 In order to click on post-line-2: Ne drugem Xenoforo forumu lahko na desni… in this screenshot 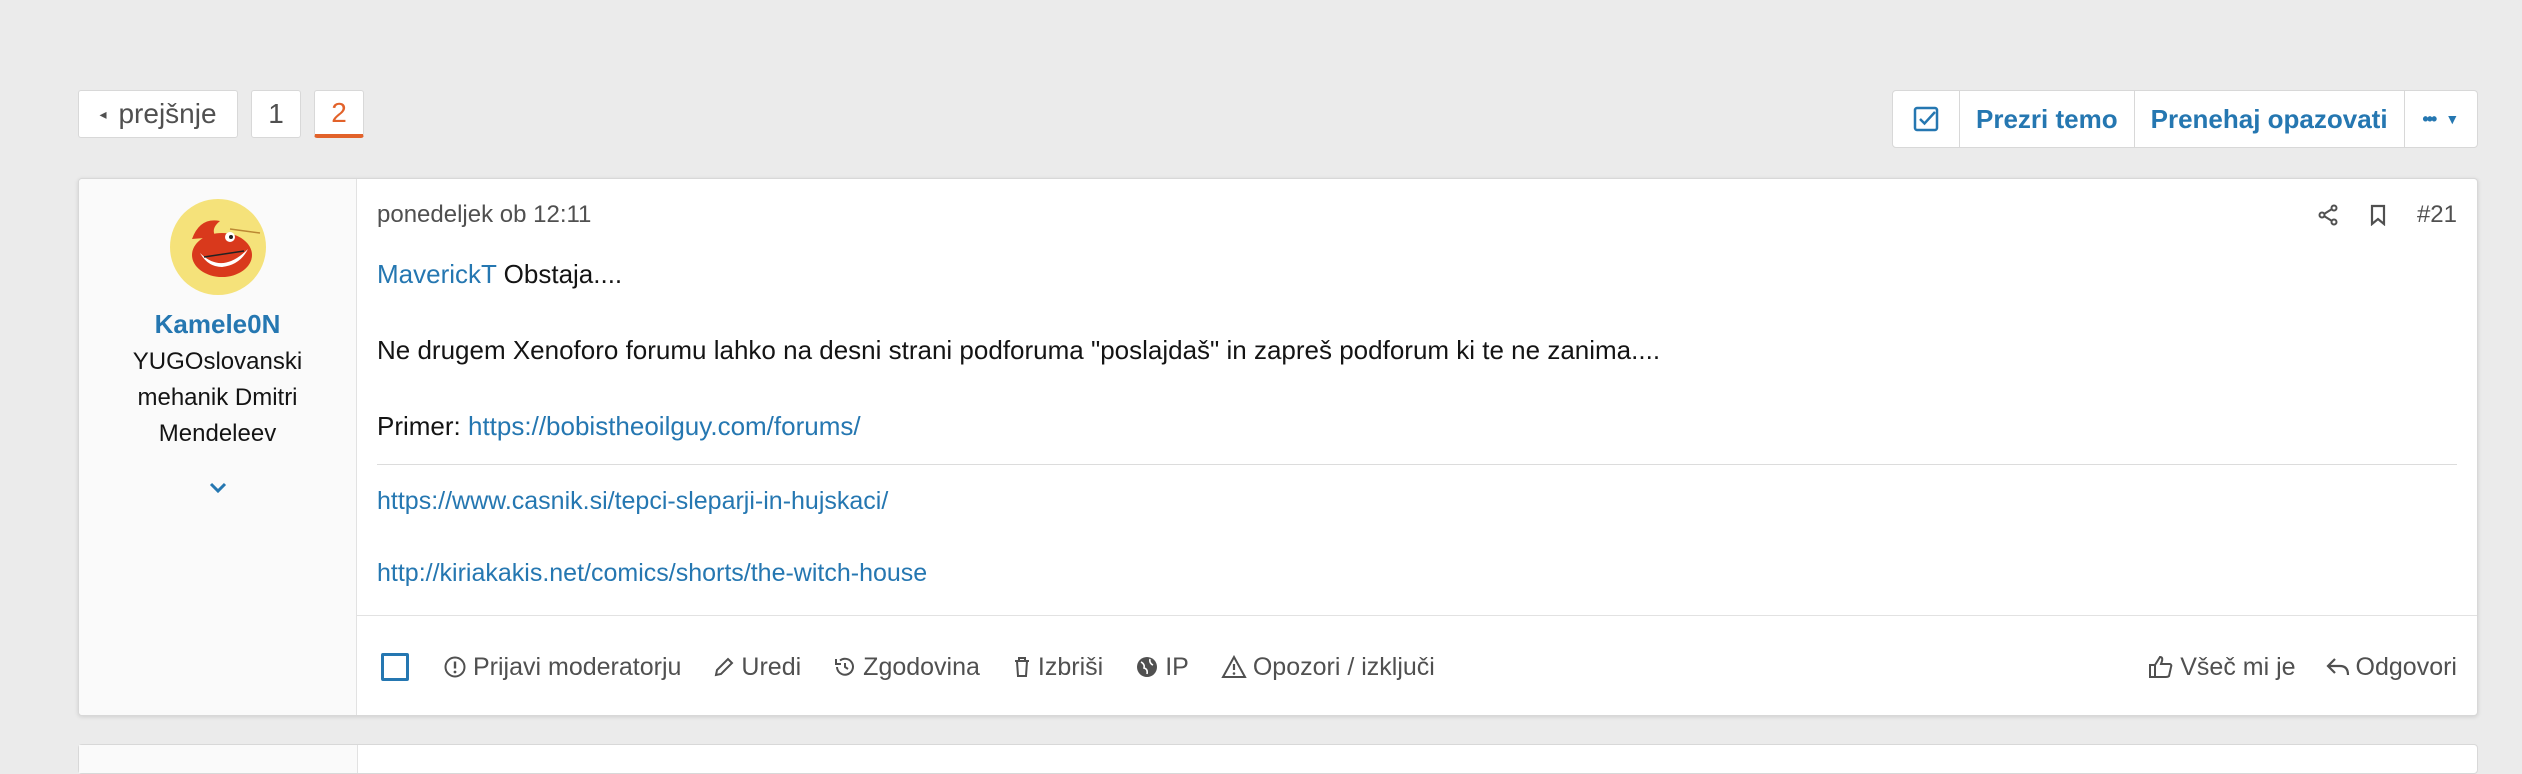, I will do `click(1019, 350)`.